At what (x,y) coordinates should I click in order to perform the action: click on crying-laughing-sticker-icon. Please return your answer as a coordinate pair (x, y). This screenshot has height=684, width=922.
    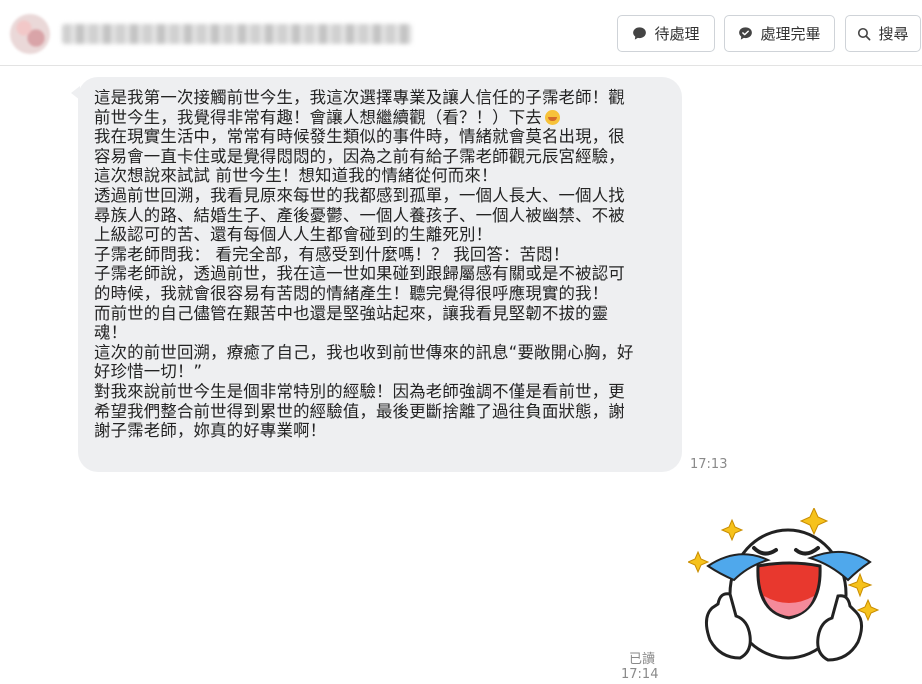
    Looking at the image, I should click on (784, 592).